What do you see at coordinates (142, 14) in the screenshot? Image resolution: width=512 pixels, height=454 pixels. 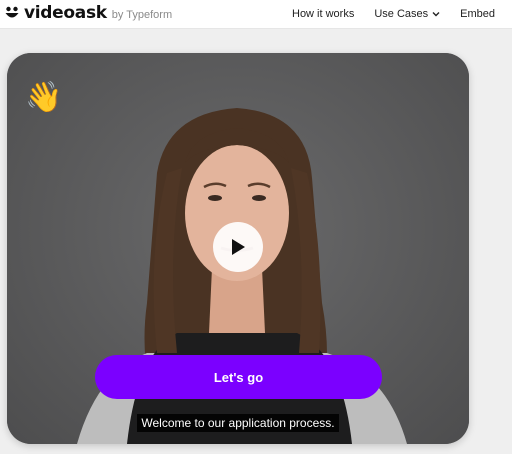 I see `brand-subtitle: by Typeform` at bounding box center [142, 14].